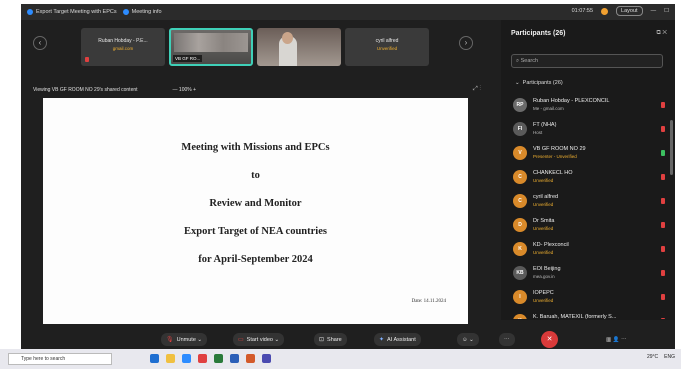  Describe the element at coordinates (202, 358) in the screenshot. I see `chrome-icon` at that location.